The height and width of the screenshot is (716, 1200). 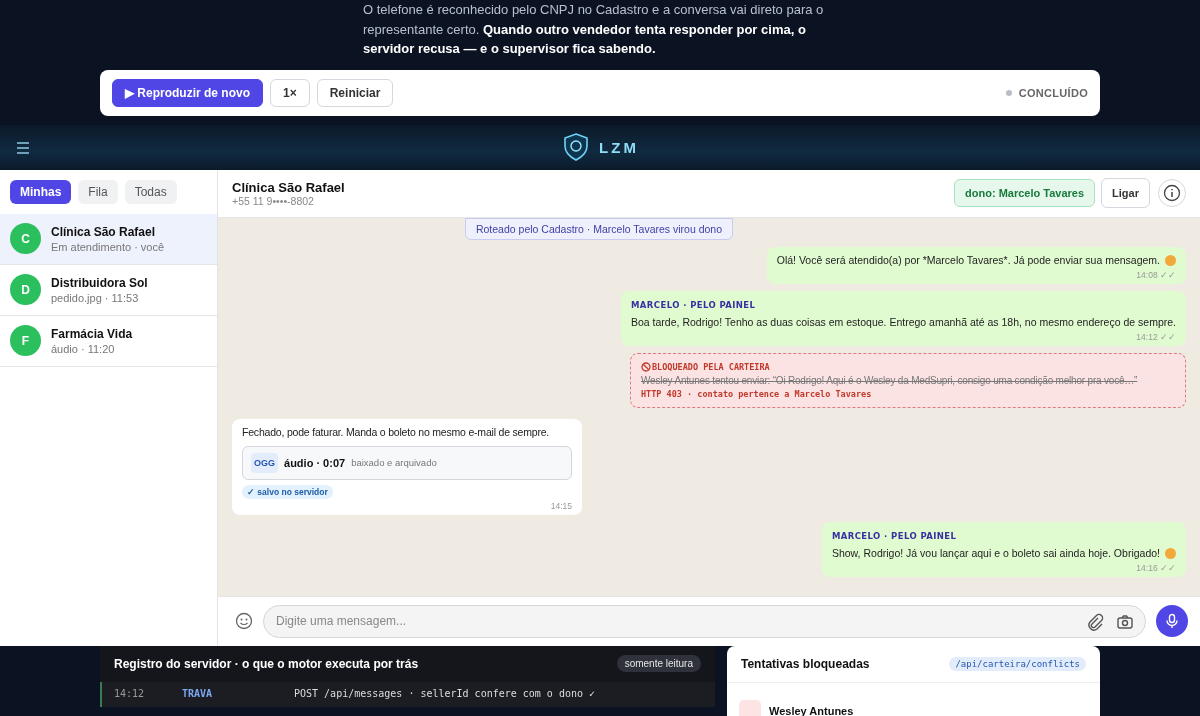 What do you see at coordinates (108, 246) in the screenshot?
I see `conversation-preview: Em atendimento · você` at bounding box center [108, 246].